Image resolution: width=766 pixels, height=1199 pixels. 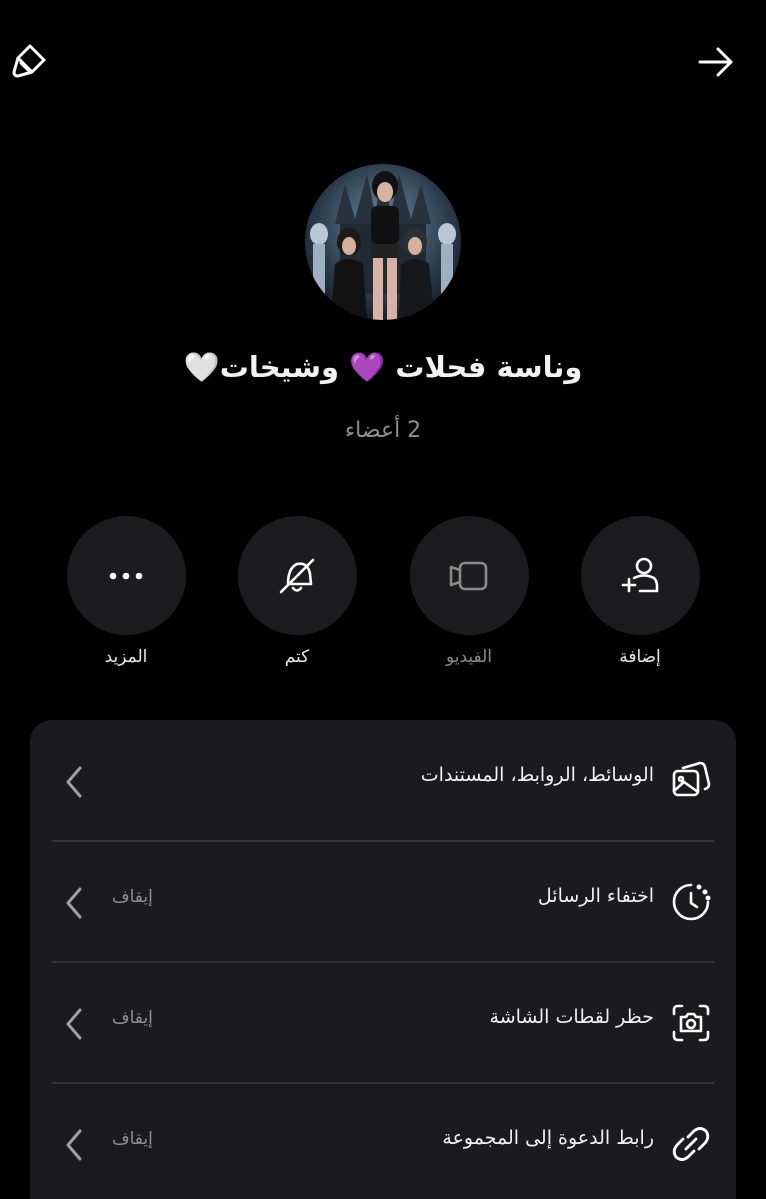 What do you see at coordinates (691, 781) in the screenshot?
I see `media-icon` at bounding box center [691, 781].